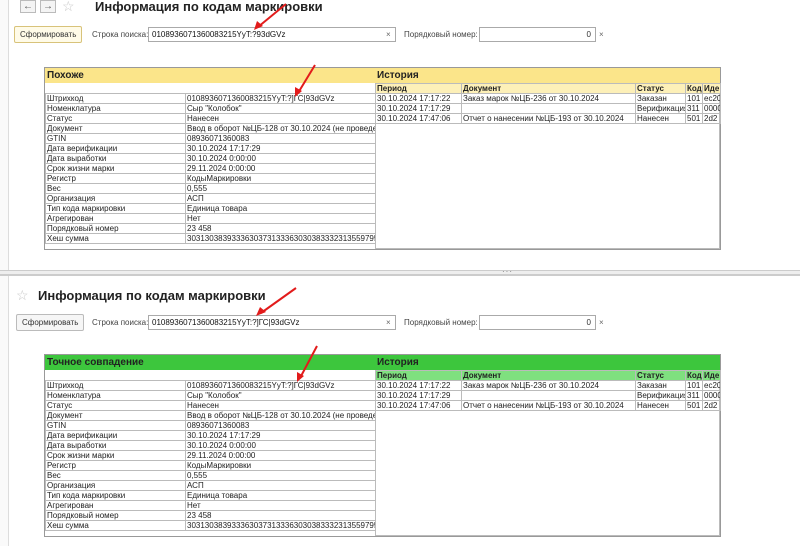 This screenshot has height=546, width=800. I want to click on search-input-value: 0108936071360083215YyT:?93dGVz, so click(219, 34).